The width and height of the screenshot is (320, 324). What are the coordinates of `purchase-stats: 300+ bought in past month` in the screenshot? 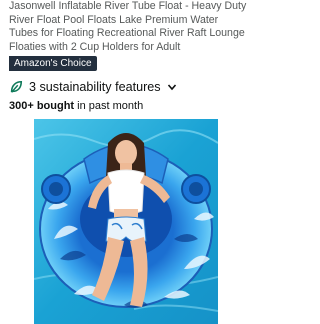 It's located at (76, 106).